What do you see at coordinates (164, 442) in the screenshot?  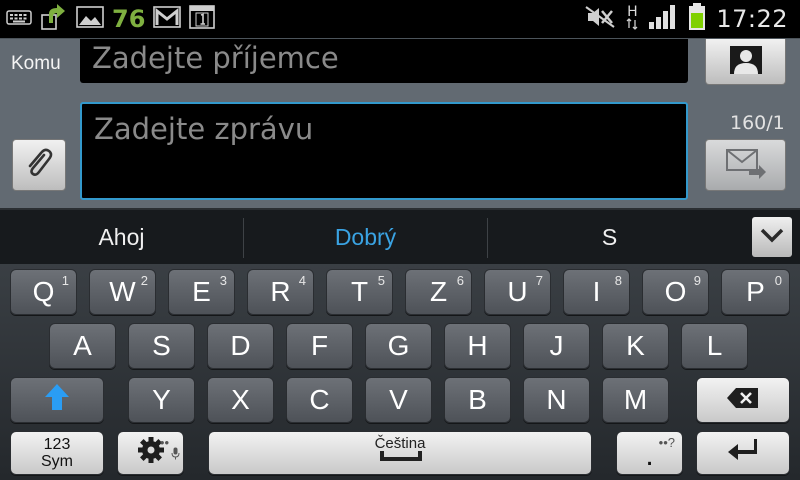 I see `settings-key-hint: ••` at bounding box center [164, 442].